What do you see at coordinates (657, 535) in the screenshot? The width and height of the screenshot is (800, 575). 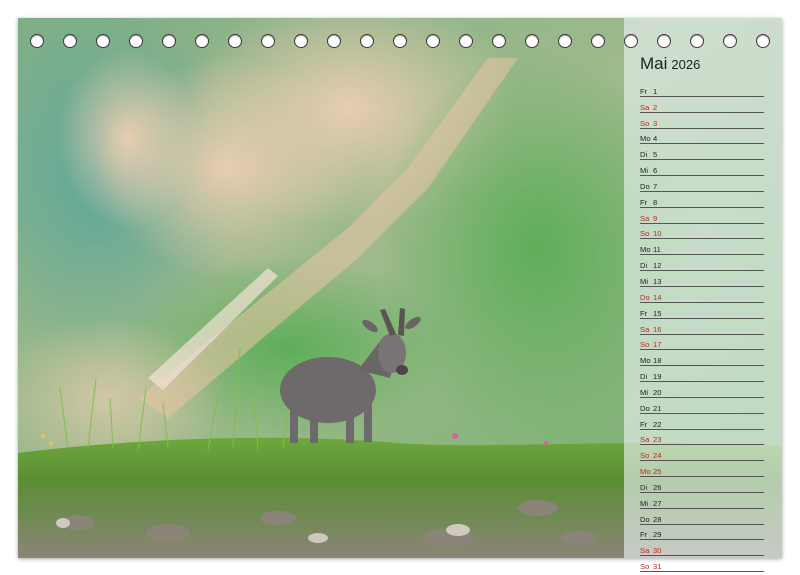 I see `day-number: 29` at bounding box center [657, 535].